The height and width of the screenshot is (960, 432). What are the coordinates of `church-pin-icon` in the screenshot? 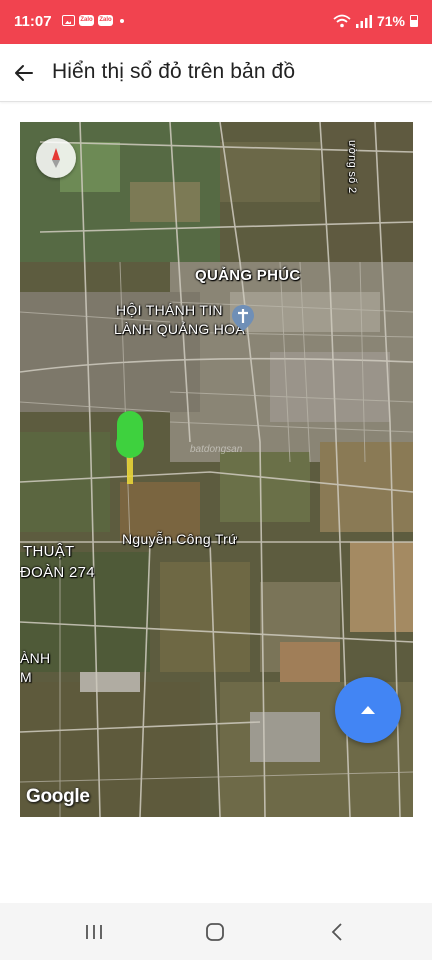 It's located at (243, 318).